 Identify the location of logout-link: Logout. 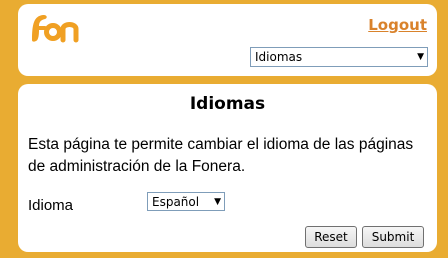
(397, 25).